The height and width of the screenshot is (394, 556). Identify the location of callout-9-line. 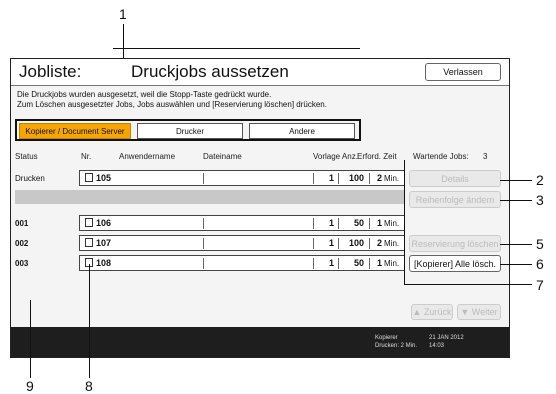
(30, 339).